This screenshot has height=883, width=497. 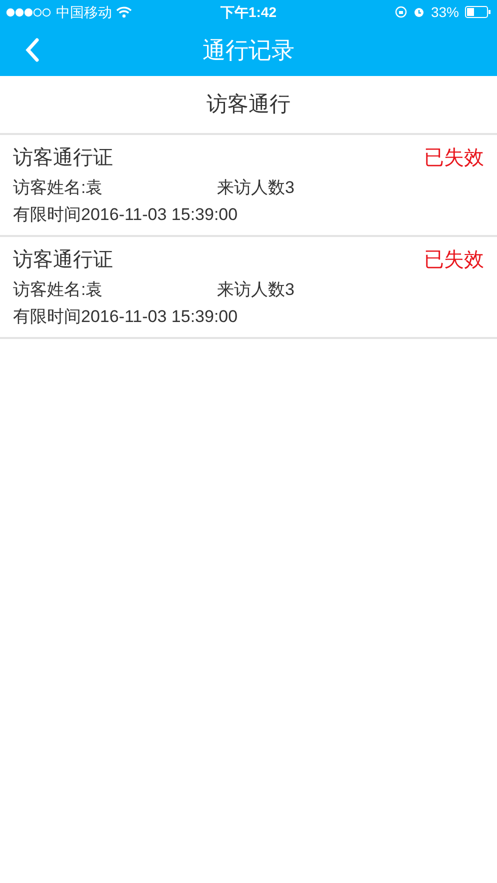 I want to click on back-icon, so click(x=32, y=50).